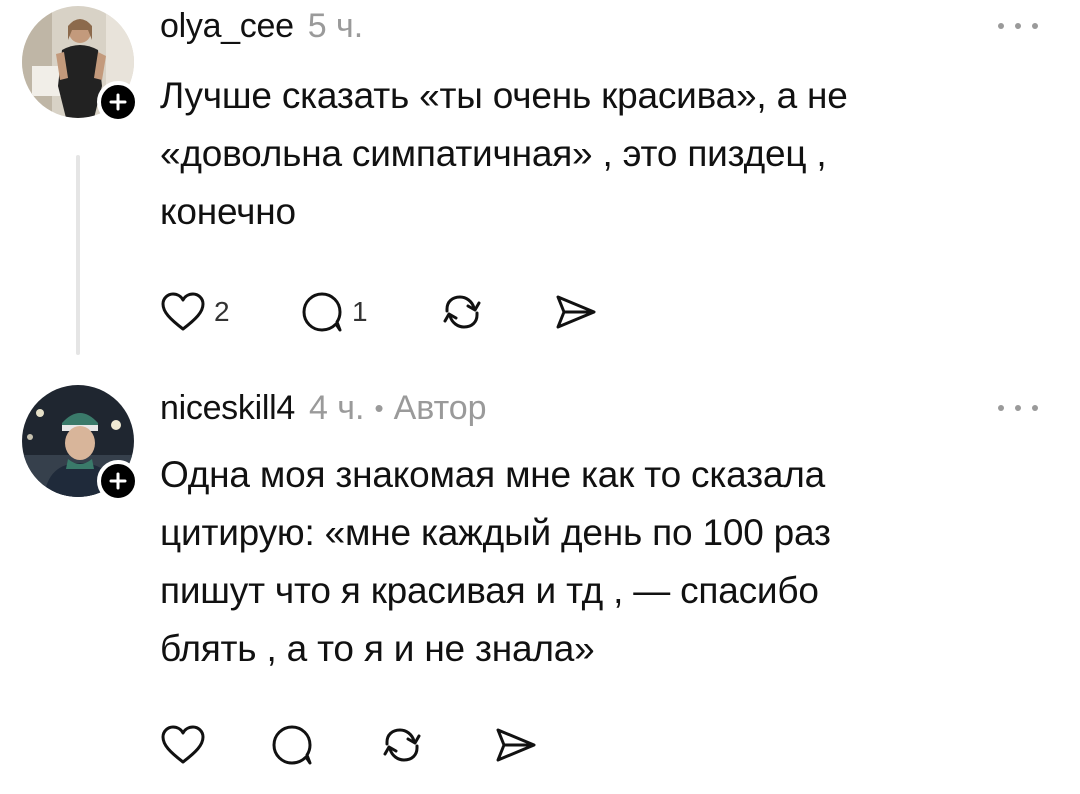 The image size is (1080, 794). Describe the element at coordinates (440, 408) in the screenshot. I see `author-badge: Автор` at that location.